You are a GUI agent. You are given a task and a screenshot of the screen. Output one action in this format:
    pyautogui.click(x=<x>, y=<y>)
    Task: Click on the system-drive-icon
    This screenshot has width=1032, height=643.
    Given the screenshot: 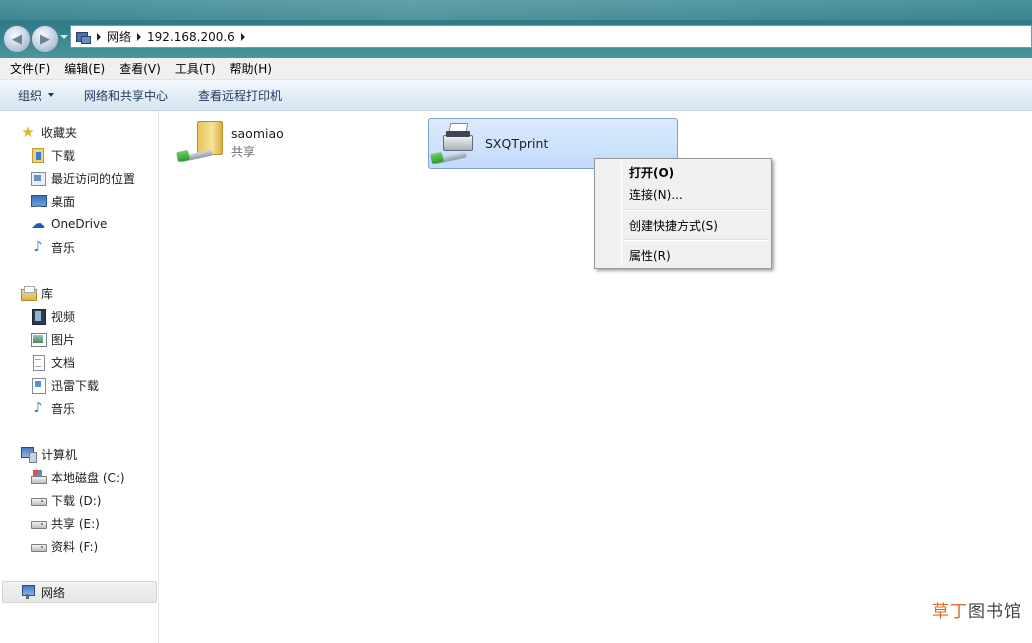 What is the action you would take?
    pyautogui.click(x=38, y=477)
    